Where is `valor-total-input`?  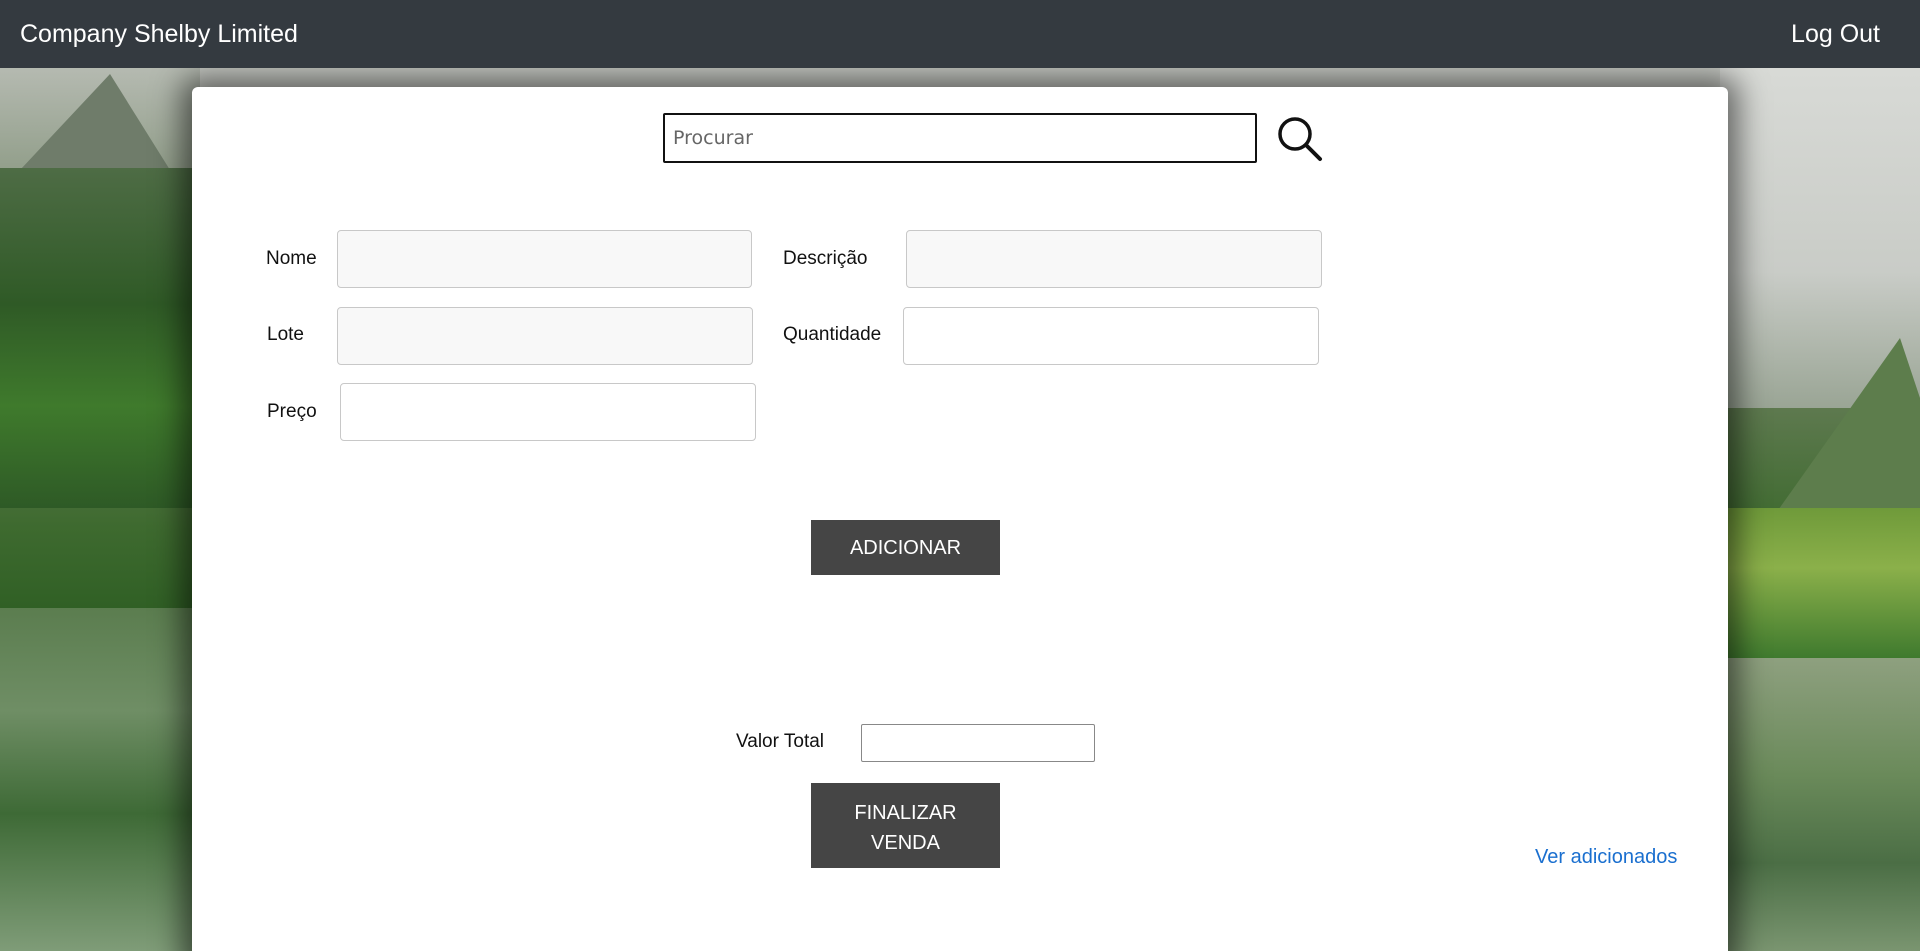 valor-total-input is located at coordinates (978, 743).